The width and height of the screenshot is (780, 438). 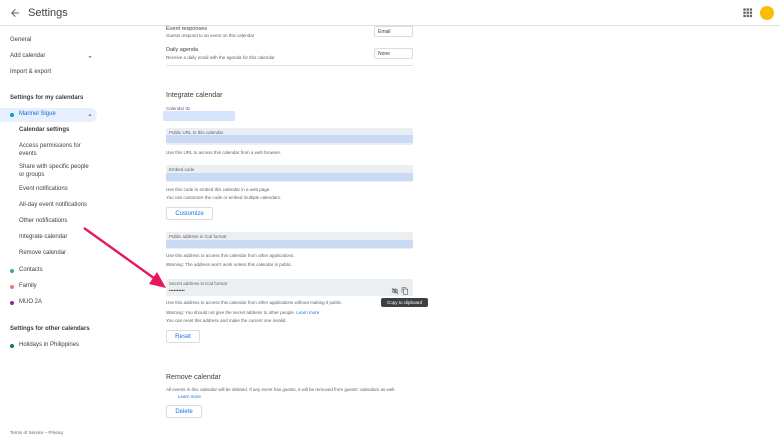 I want to click on integrate-calendar-title: Integrate calendar, so click(x=194, y=95).